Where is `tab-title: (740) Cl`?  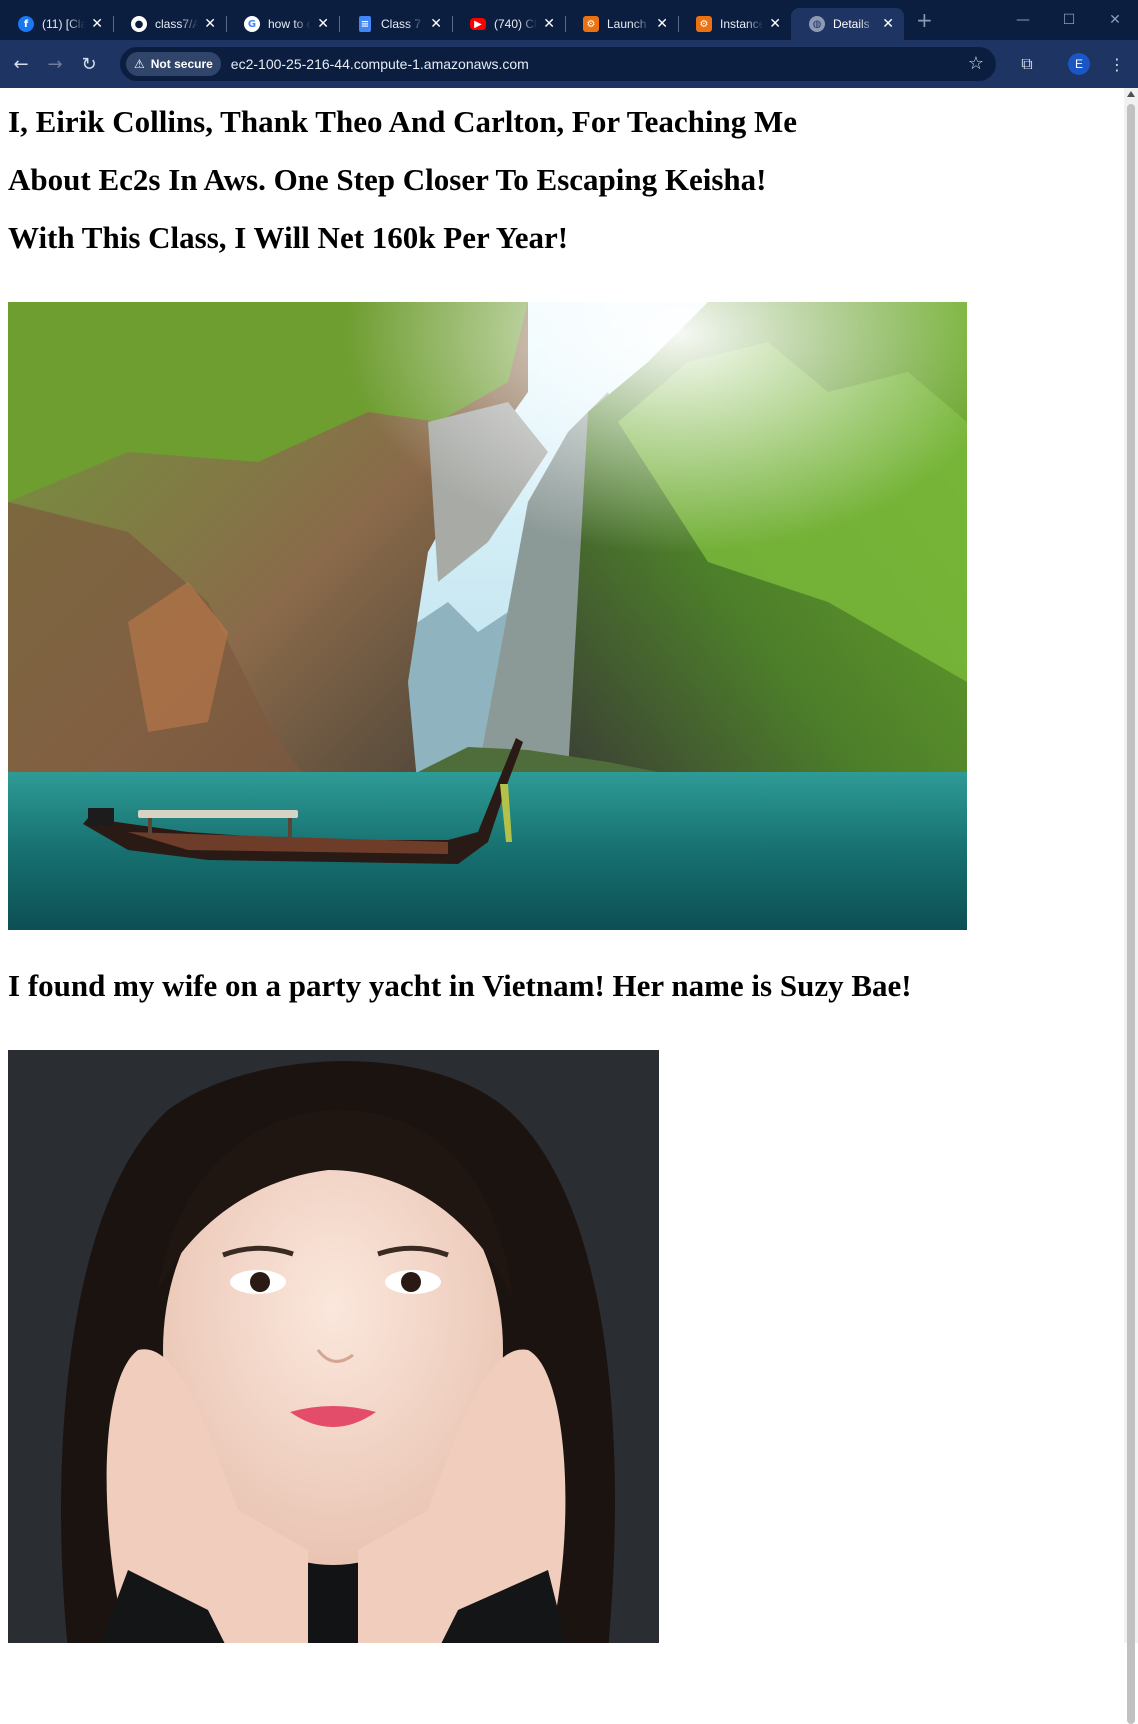
tab-title: (740) Cl is located at coordinates (515, 24).